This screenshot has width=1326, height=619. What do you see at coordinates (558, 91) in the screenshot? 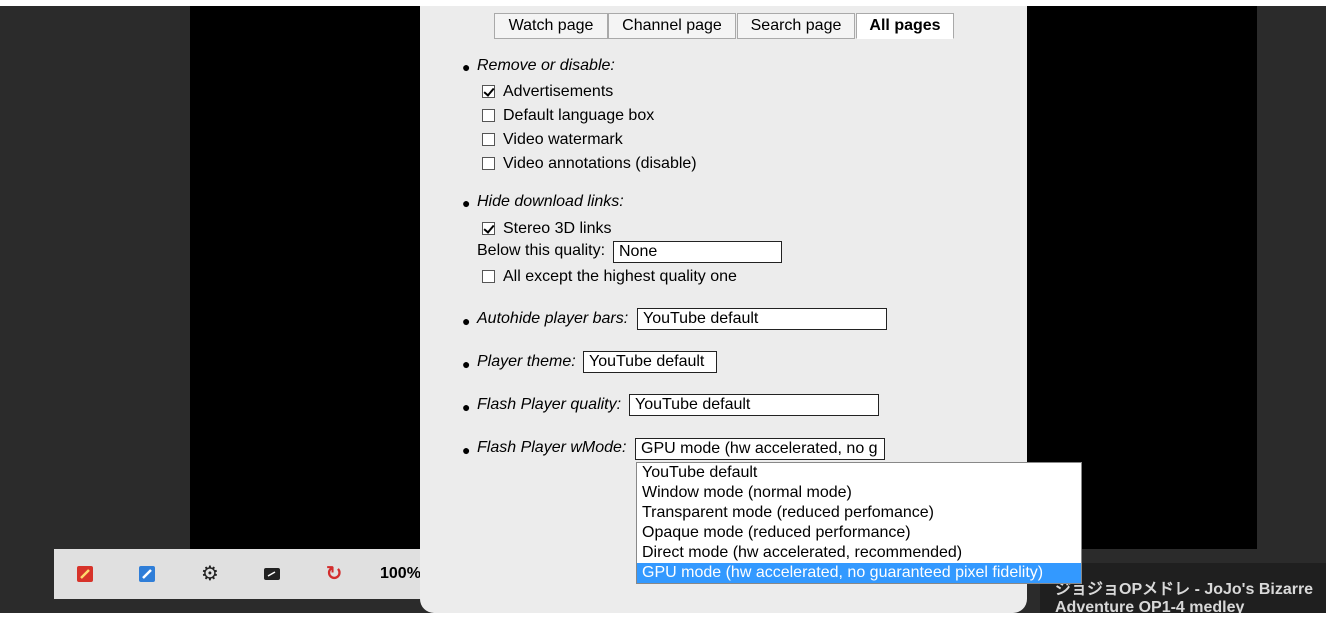
I see `checkbox-label: Advertisements` at bounding box center [558, 91].